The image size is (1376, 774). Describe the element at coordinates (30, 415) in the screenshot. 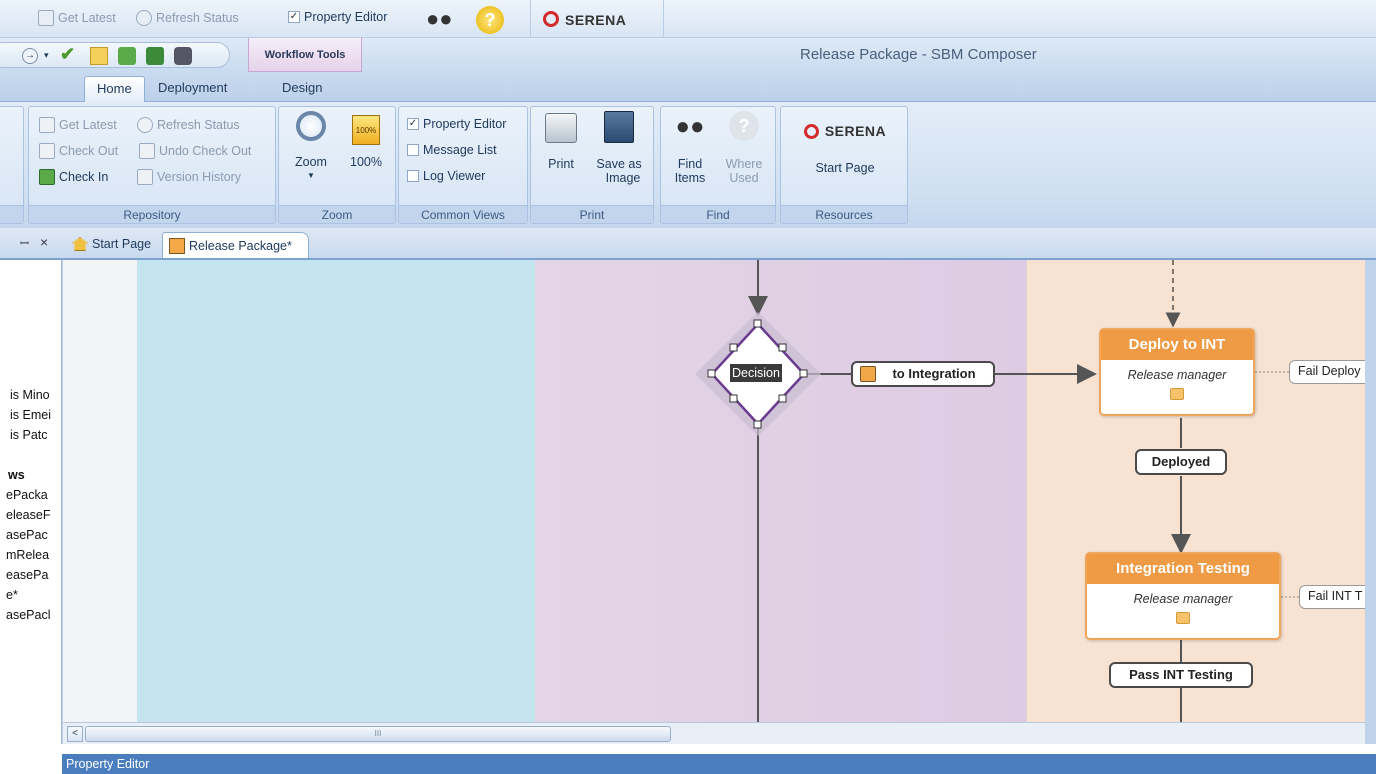

I see `list-item: is Emei` at that location.